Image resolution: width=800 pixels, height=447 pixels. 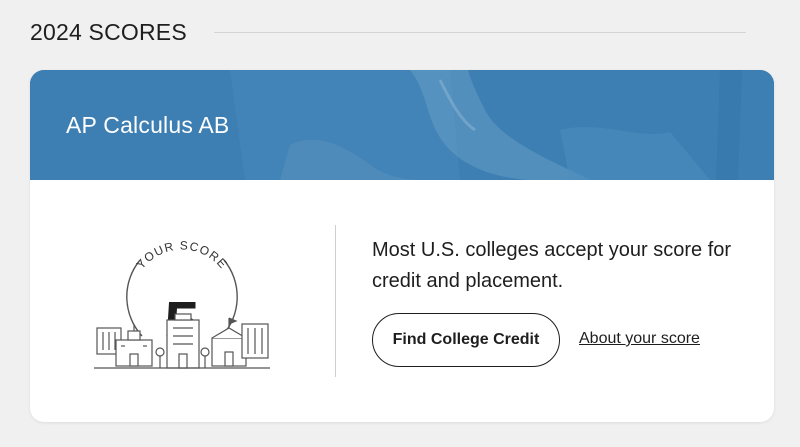 I want to click on section-title: 2024 SCORES, so click(x=108, y=31).